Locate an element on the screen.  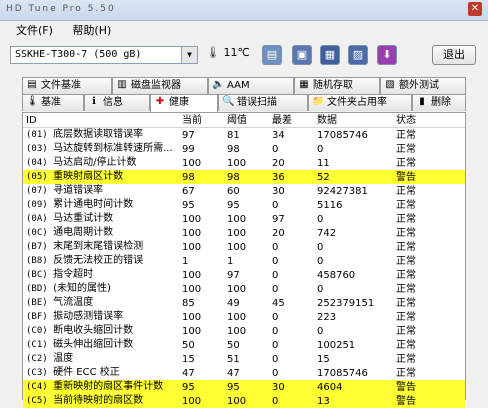
table-row: (07) 寻道错误率 67 60 30 92427381 正常 is located at coordinates (244, 191).